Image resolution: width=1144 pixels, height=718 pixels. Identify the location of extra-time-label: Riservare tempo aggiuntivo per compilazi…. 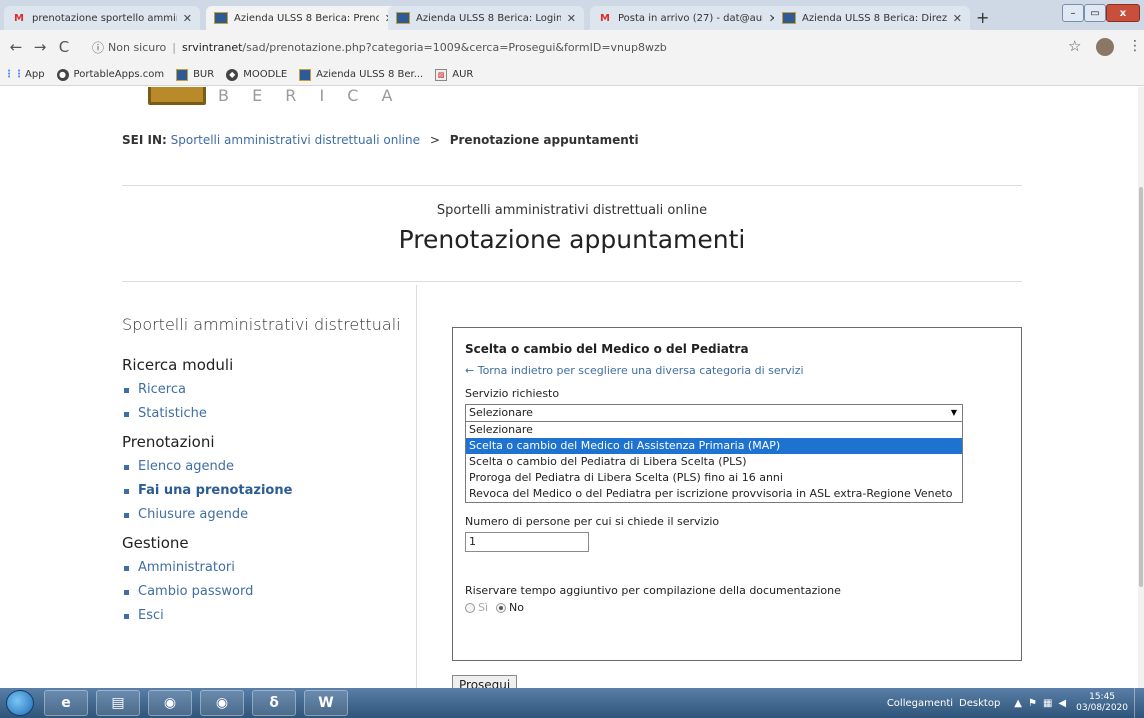
(653, 590).